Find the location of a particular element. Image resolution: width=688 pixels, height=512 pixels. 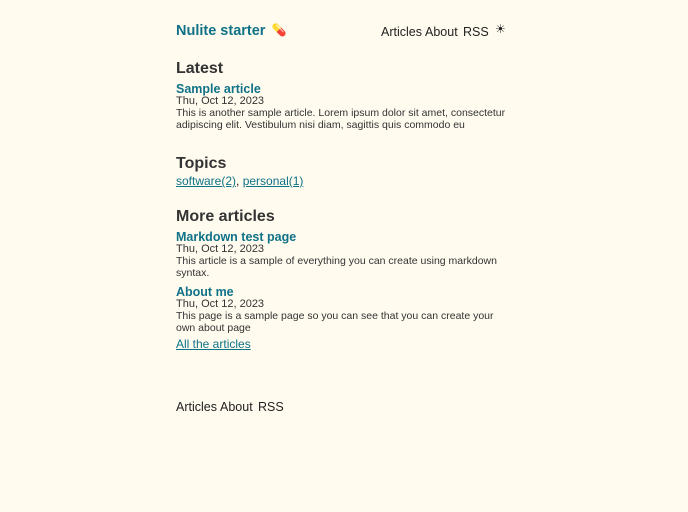

latest-article-date: Thu, Oct 12, 2023 is located at coordinates (220, 101).